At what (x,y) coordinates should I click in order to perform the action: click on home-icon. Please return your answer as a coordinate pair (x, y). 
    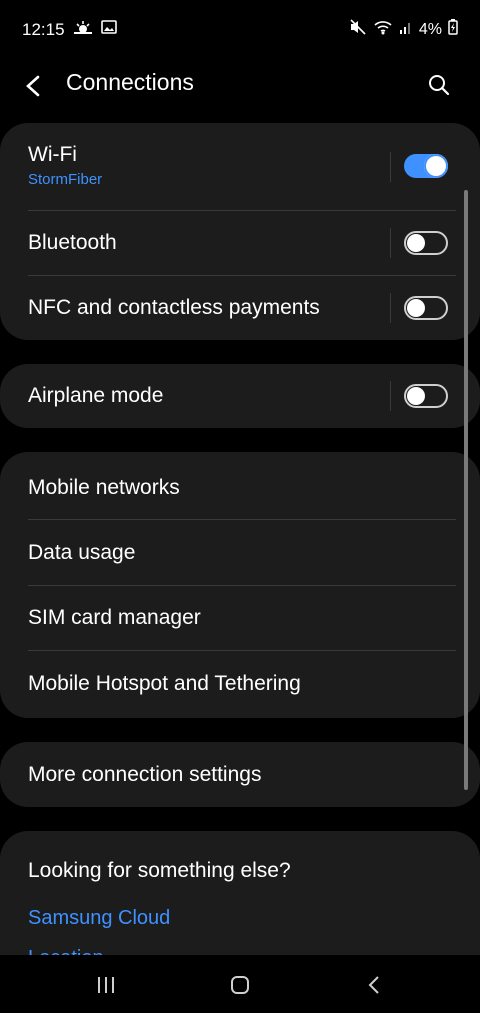
    Looking at the image, I should click on (240, 985).